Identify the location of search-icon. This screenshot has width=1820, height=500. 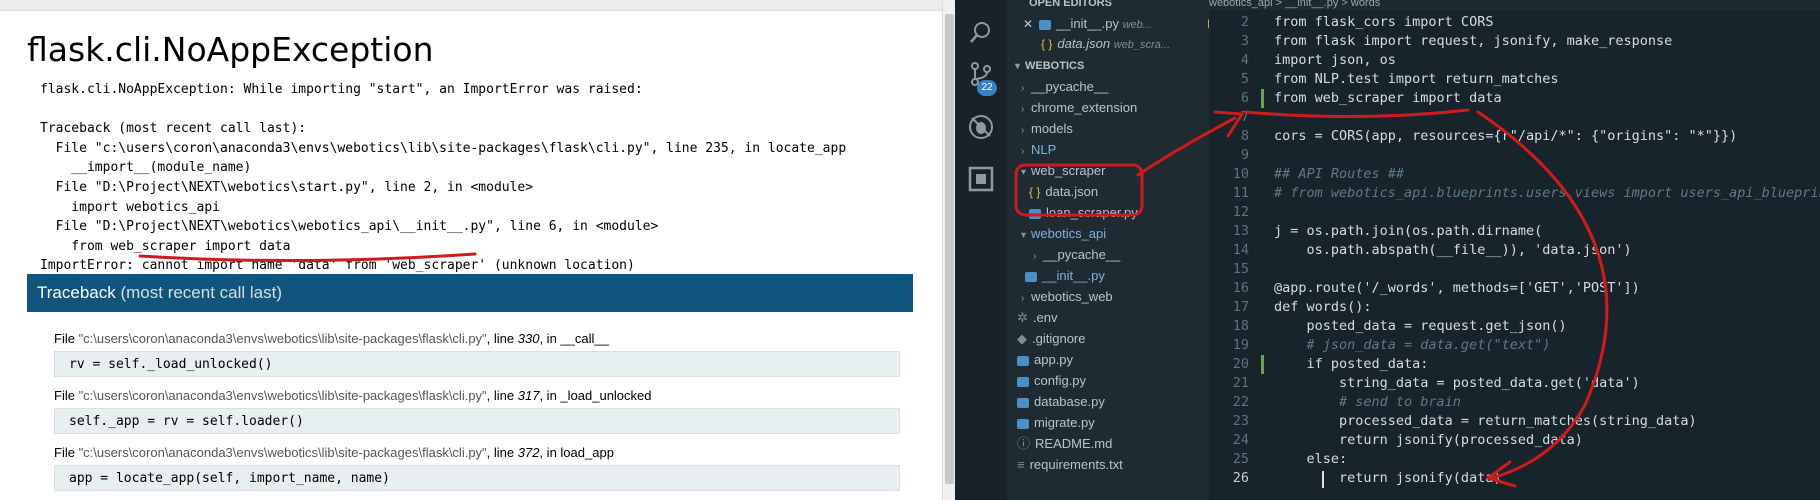
(981, 32).